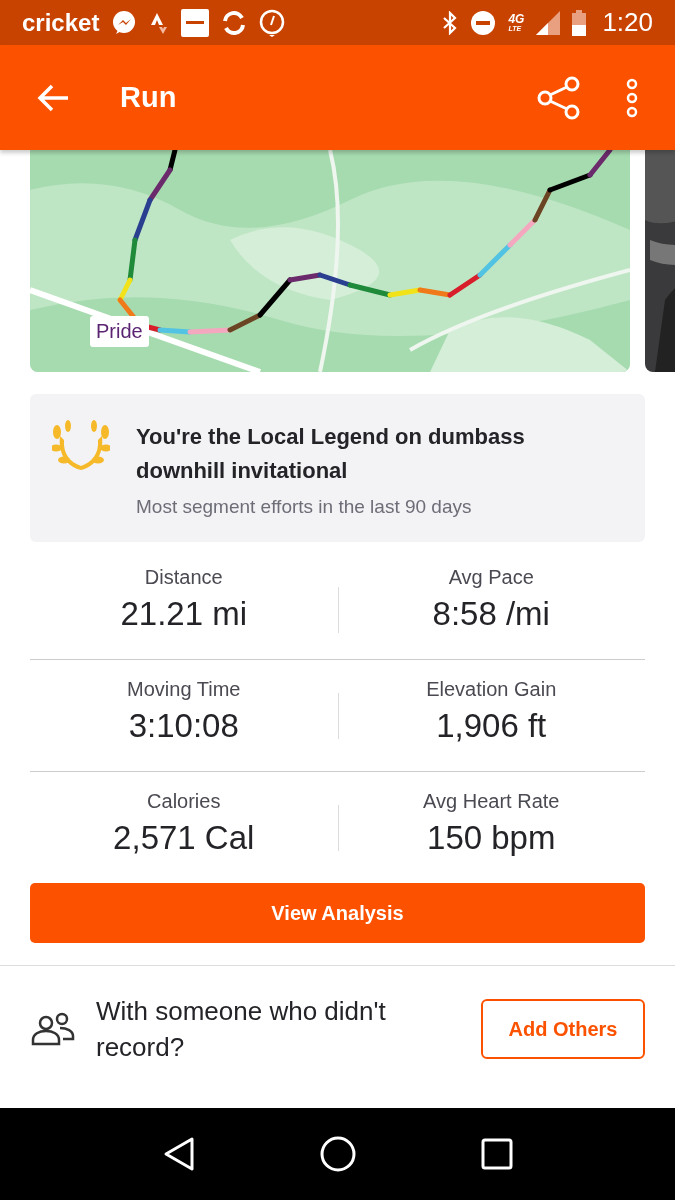 The height and width of the screenshot is (1200, 675). I want to click on battery-icon, so click(579, 22).